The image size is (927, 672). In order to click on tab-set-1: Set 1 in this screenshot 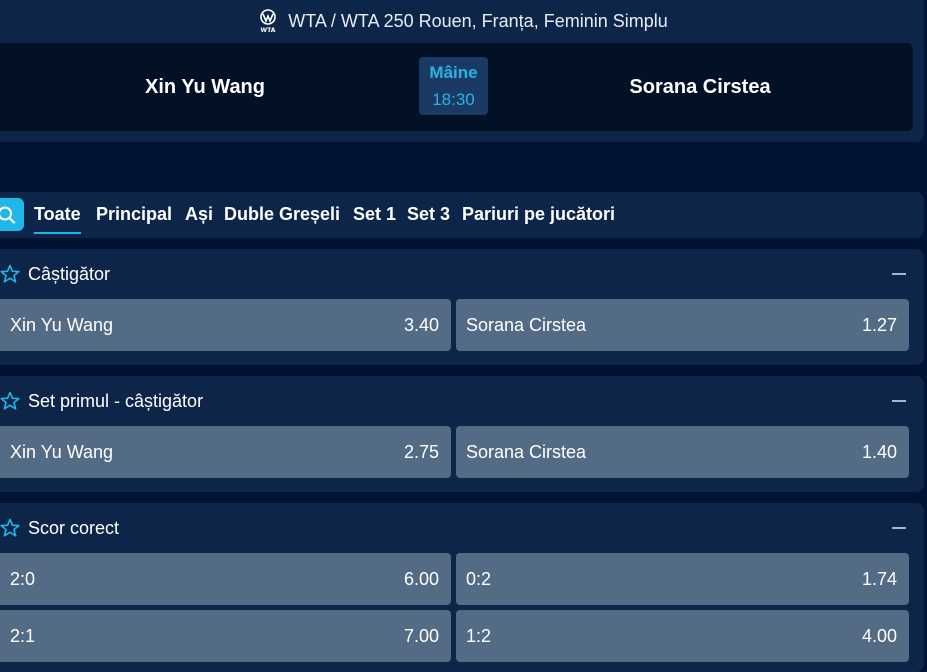, I will do `click(374, 215)`.